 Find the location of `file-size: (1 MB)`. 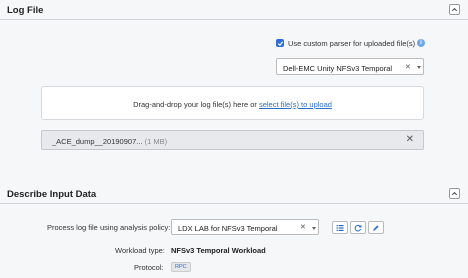

file-size: (1 MB) is located at coordinates (156, 141).